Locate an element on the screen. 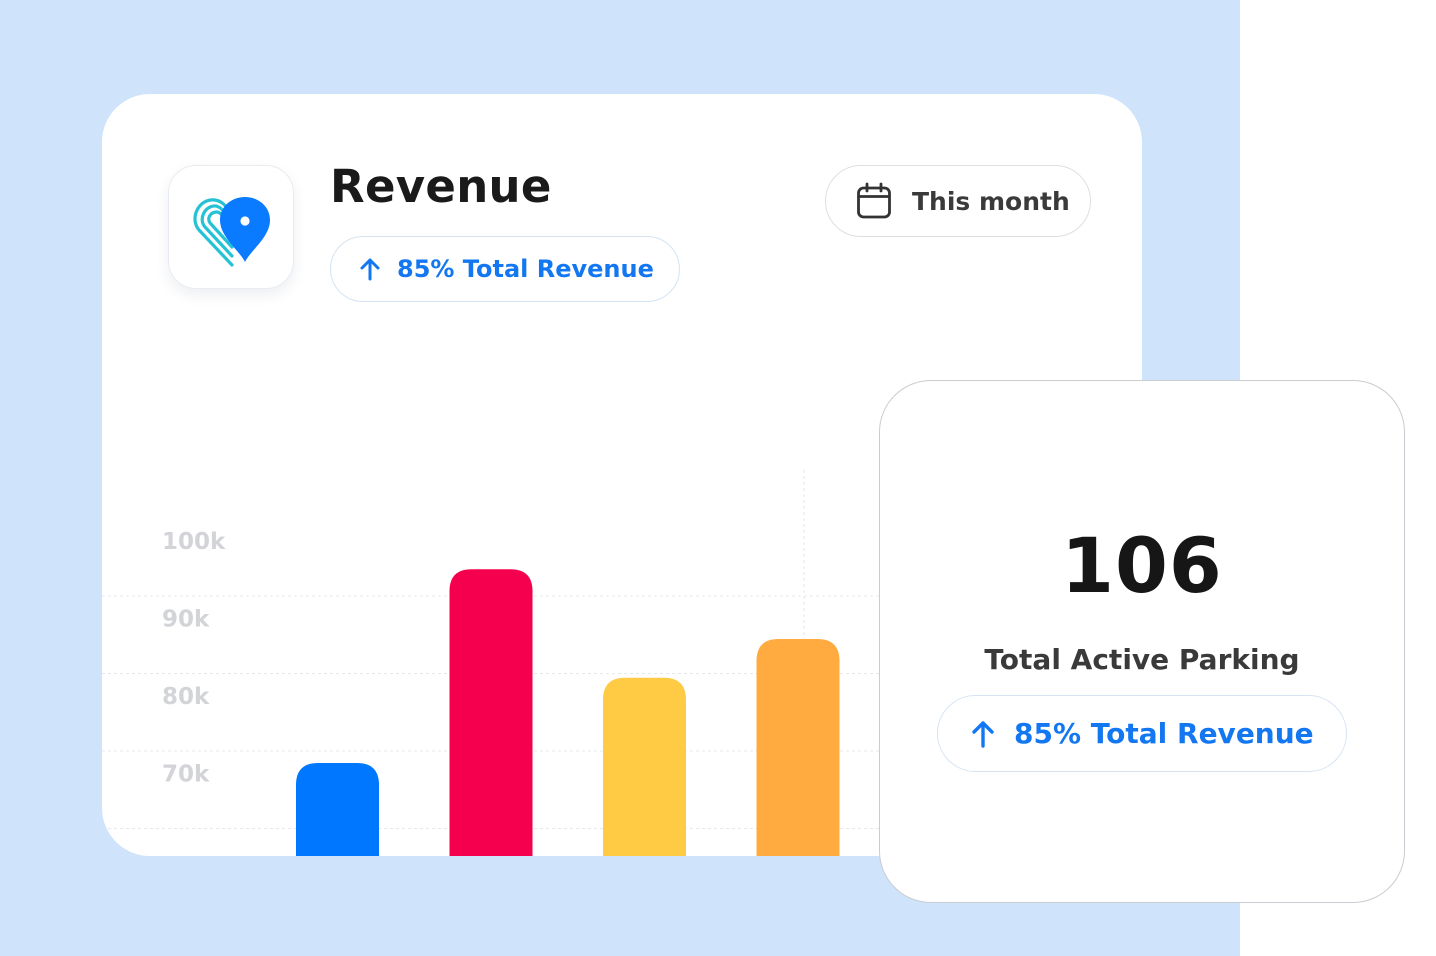 This screenshot has height=956, width=1436. stat-revenue-badge-label: 85% Total Revenue is located at coordinates (1164, 733).